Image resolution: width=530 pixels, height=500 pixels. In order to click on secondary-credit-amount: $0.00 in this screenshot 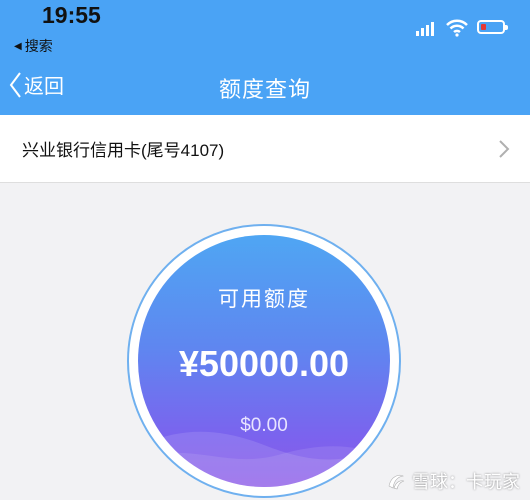, I will do `click(264, 425)`.